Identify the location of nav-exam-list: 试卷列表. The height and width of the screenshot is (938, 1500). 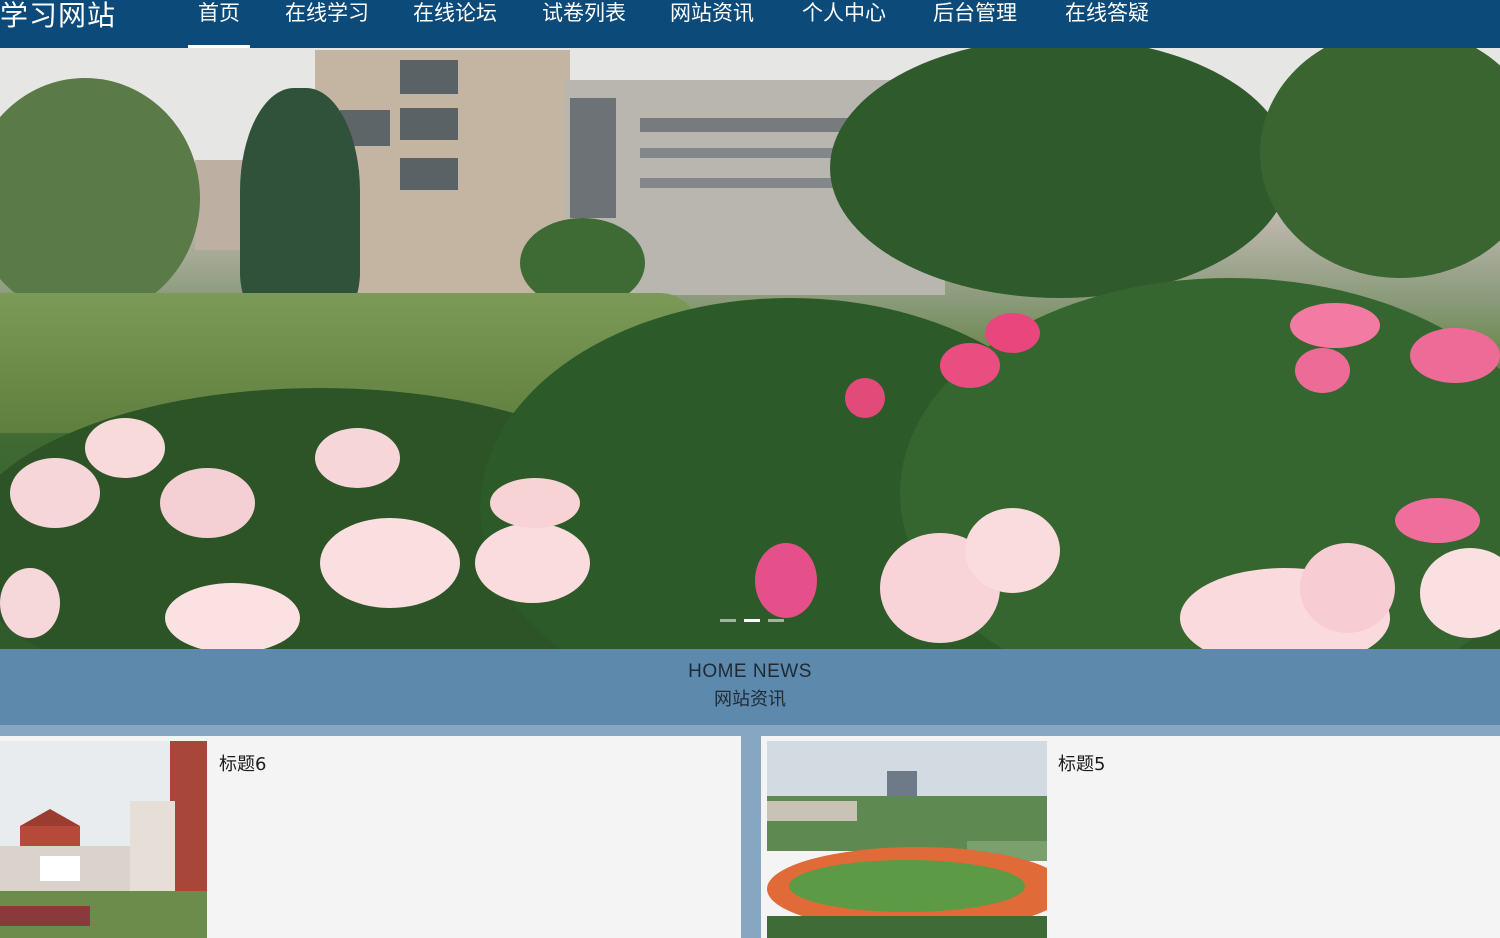
(584, 24).